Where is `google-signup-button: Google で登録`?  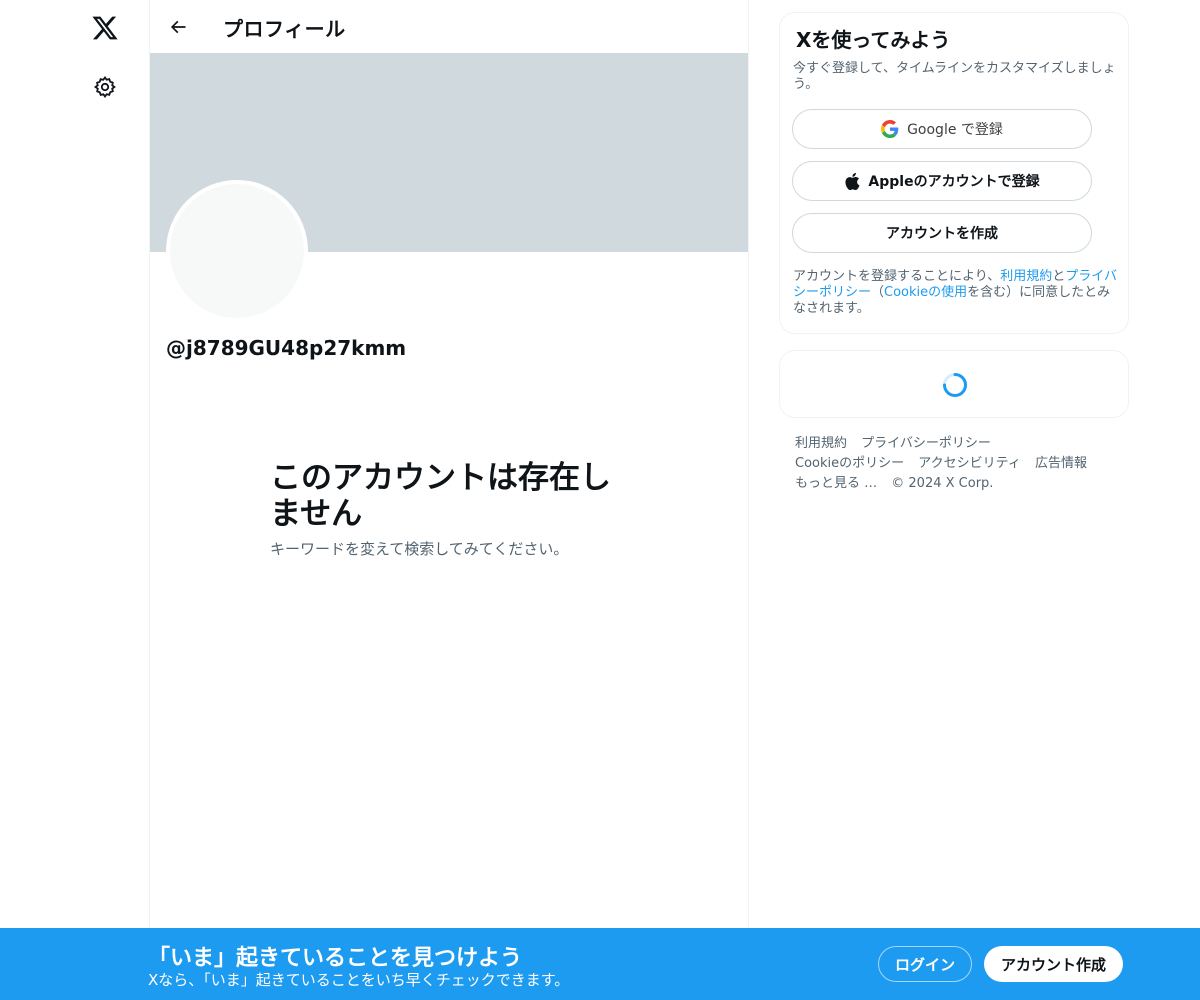
google-signup-button: Google で登録 is located at coordinates (942, 129).